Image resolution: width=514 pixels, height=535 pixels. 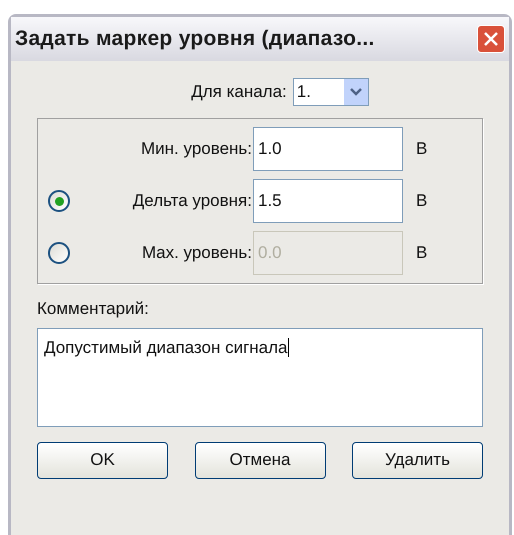 I want to click on chevron-down-icon, so click(x=356, y=92).